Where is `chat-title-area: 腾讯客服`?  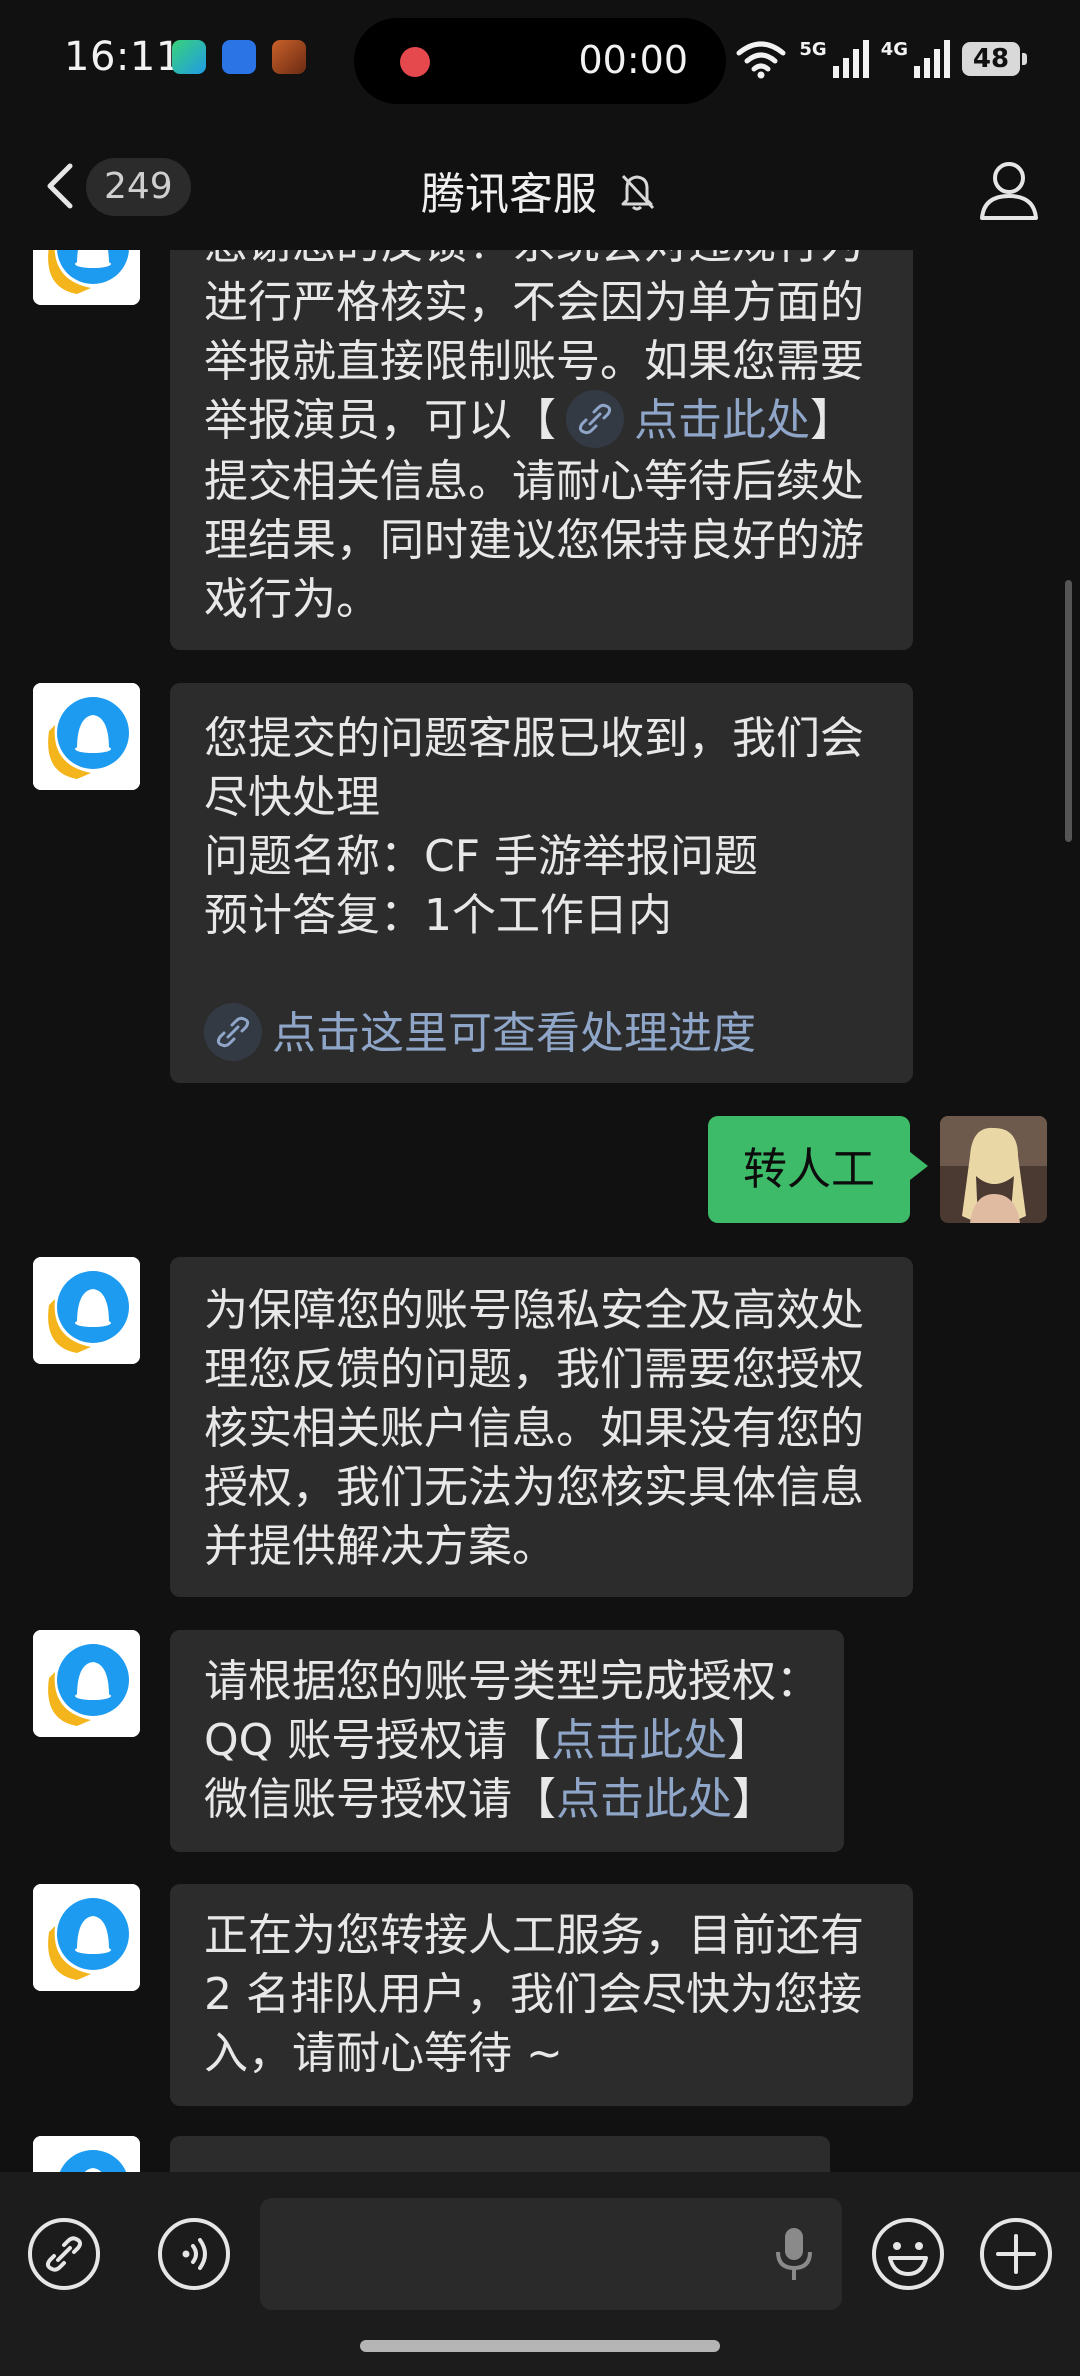
chat-title-area: 腾讯客服 is located at coordinates (540, 190).